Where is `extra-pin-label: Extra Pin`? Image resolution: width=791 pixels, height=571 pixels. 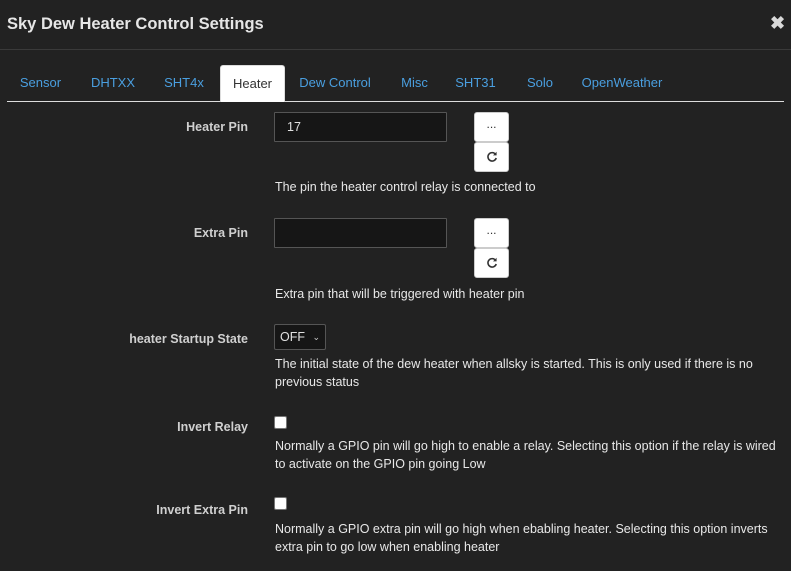 extra-pin-label: Extra Pin is located at coordinates (220, 233).